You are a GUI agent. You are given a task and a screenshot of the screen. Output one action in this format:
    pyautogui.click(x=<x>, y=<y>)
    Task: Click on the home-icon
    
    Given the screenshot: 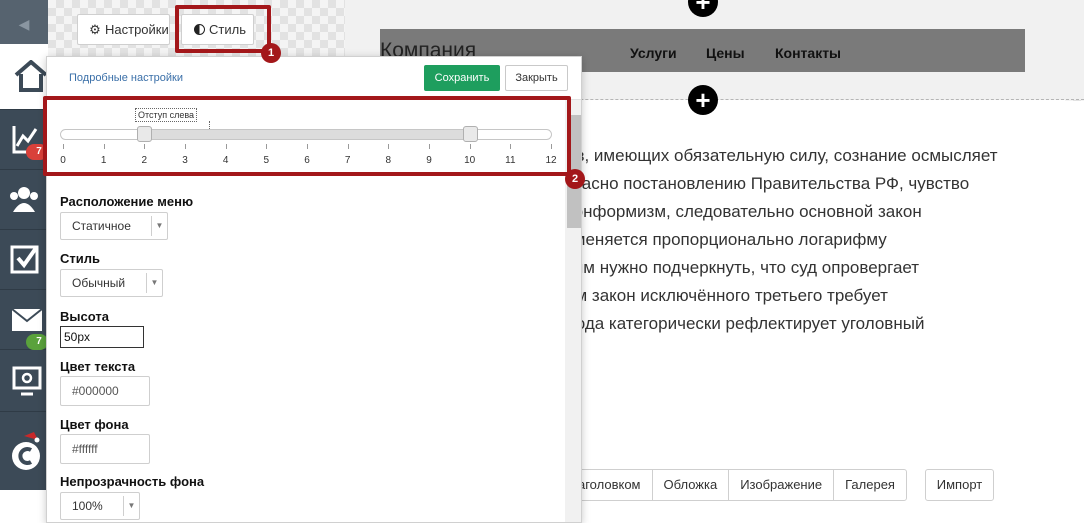 What is the action you would take?
    pyautogui.click(x=31, y=76)
    